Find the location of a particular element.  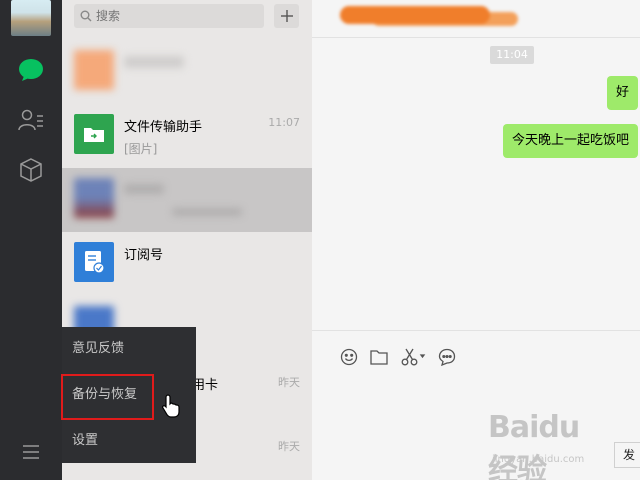

input-divider is located at coordinates (476, 330).